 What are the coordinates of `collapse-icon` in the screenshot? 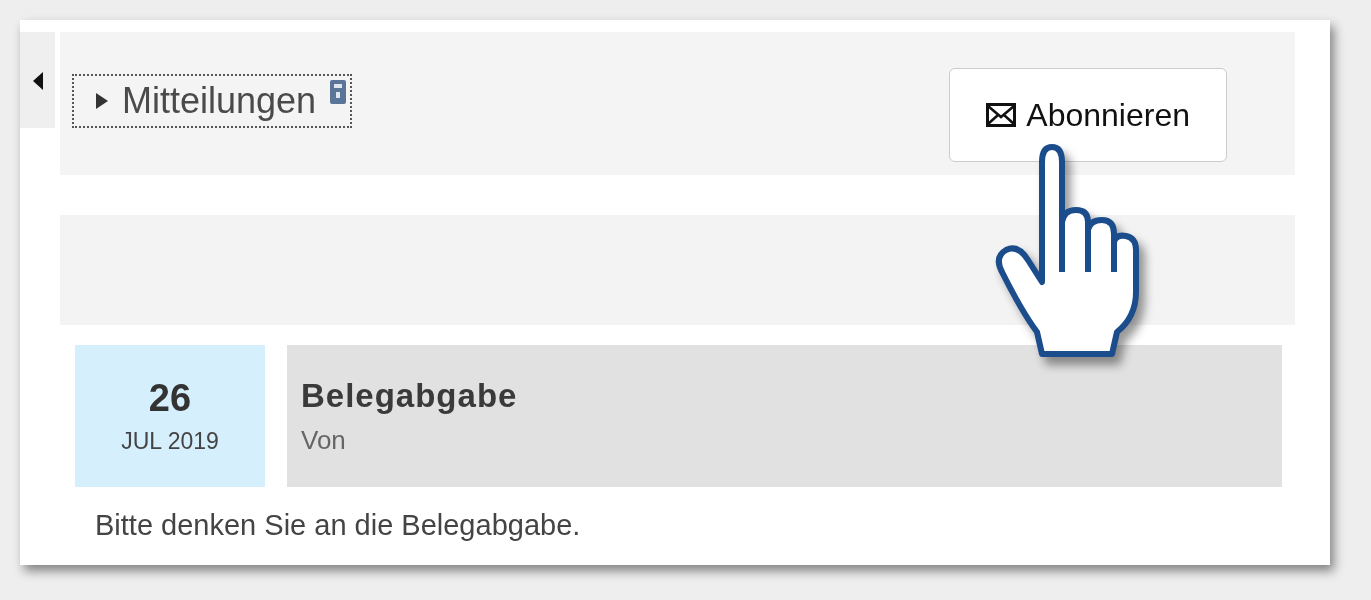 It's located at (37, 81).